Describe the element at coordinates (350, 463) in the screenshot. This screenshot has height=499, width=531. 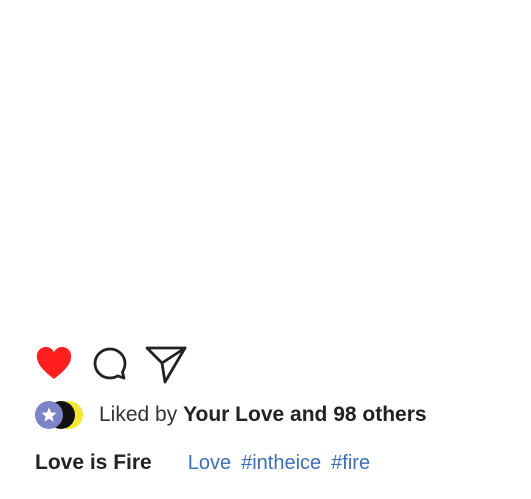
I see `tag-link: #fire` at that location.